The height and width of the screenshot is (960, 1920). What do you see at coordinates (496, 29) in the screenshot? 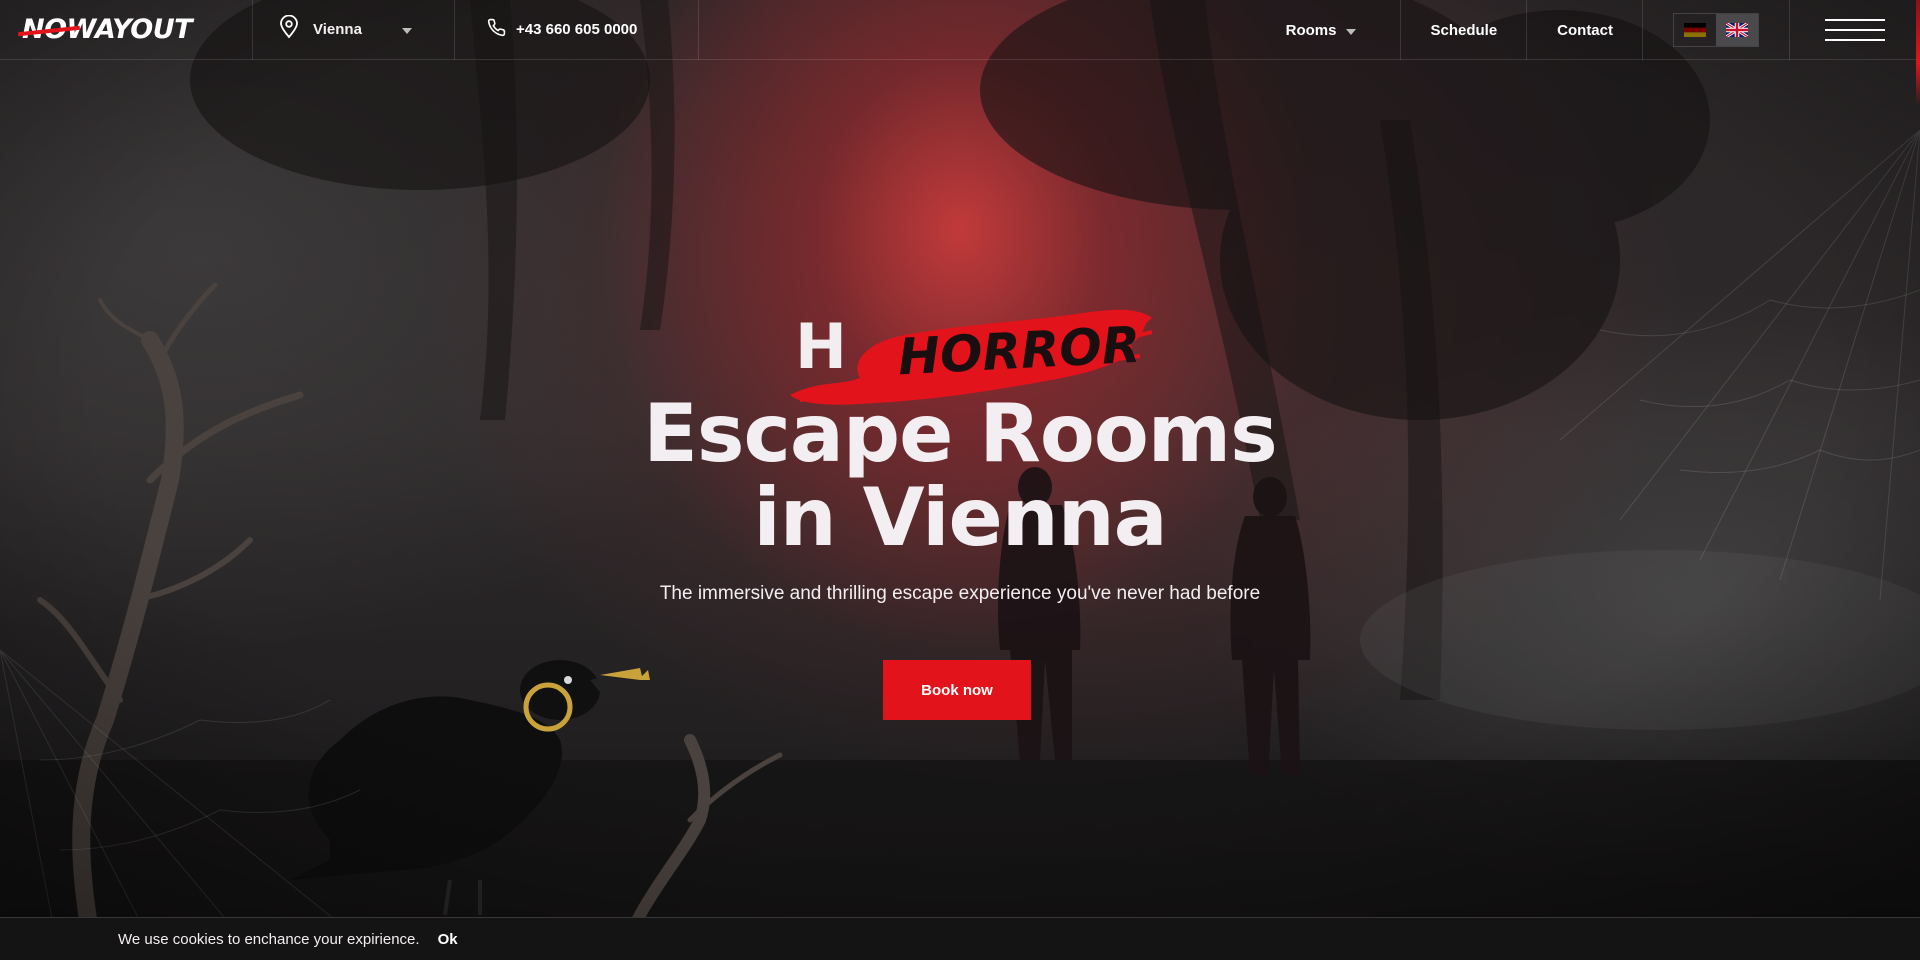
I see `phone-icon` at bounding box center [496, 29].